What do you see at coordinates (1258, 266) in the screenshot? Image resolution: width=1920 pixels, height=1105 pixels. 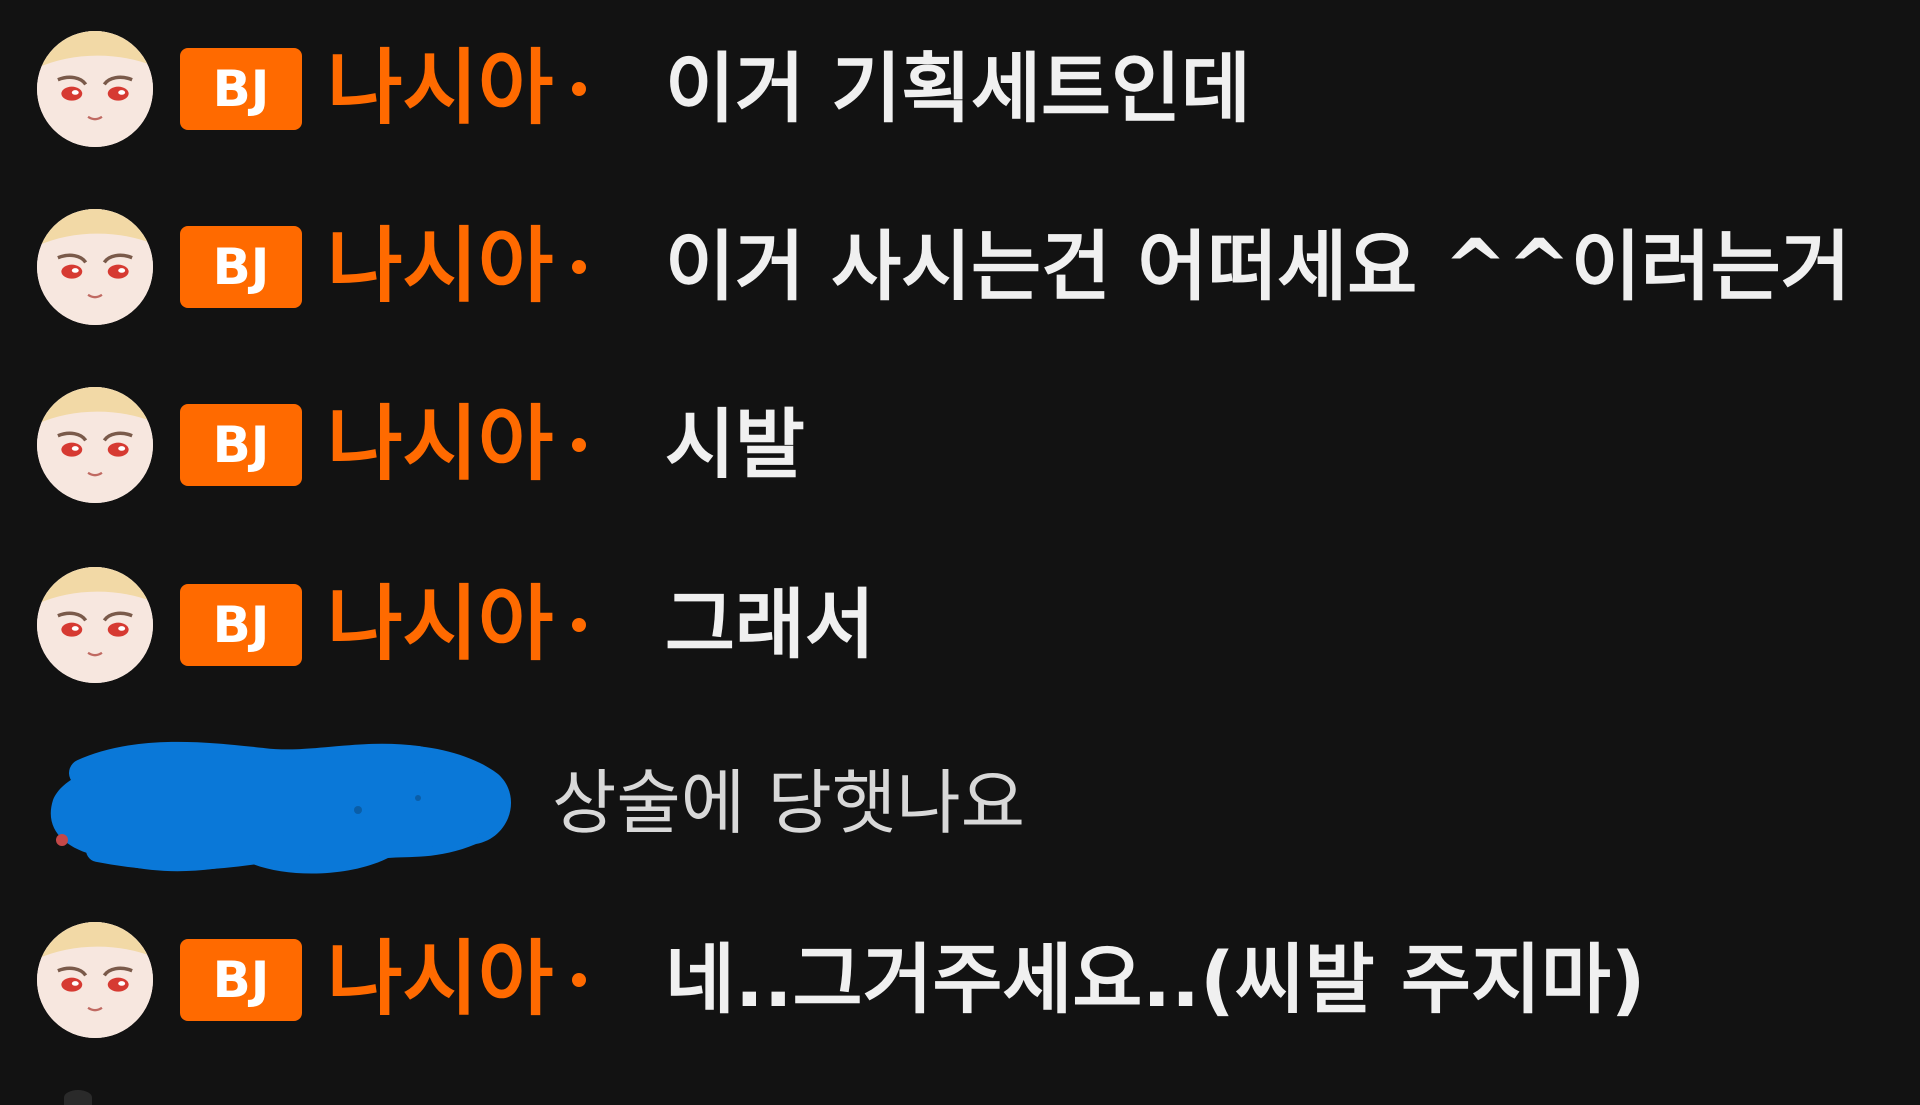 I see `message-text: 이거 사시는건 어떠세요 ^^이러는거` at bounding box center [1258, 266].